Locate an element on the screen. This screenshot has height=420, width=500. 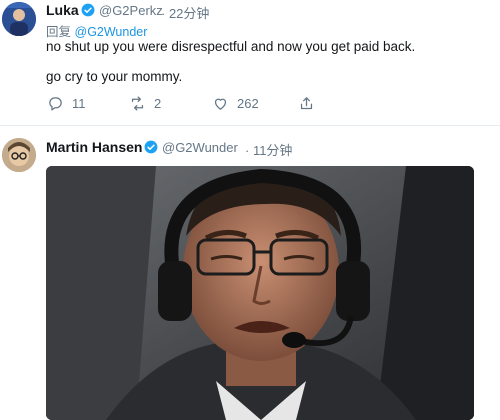
author-name: Luka is located at coordinates (62, 10).